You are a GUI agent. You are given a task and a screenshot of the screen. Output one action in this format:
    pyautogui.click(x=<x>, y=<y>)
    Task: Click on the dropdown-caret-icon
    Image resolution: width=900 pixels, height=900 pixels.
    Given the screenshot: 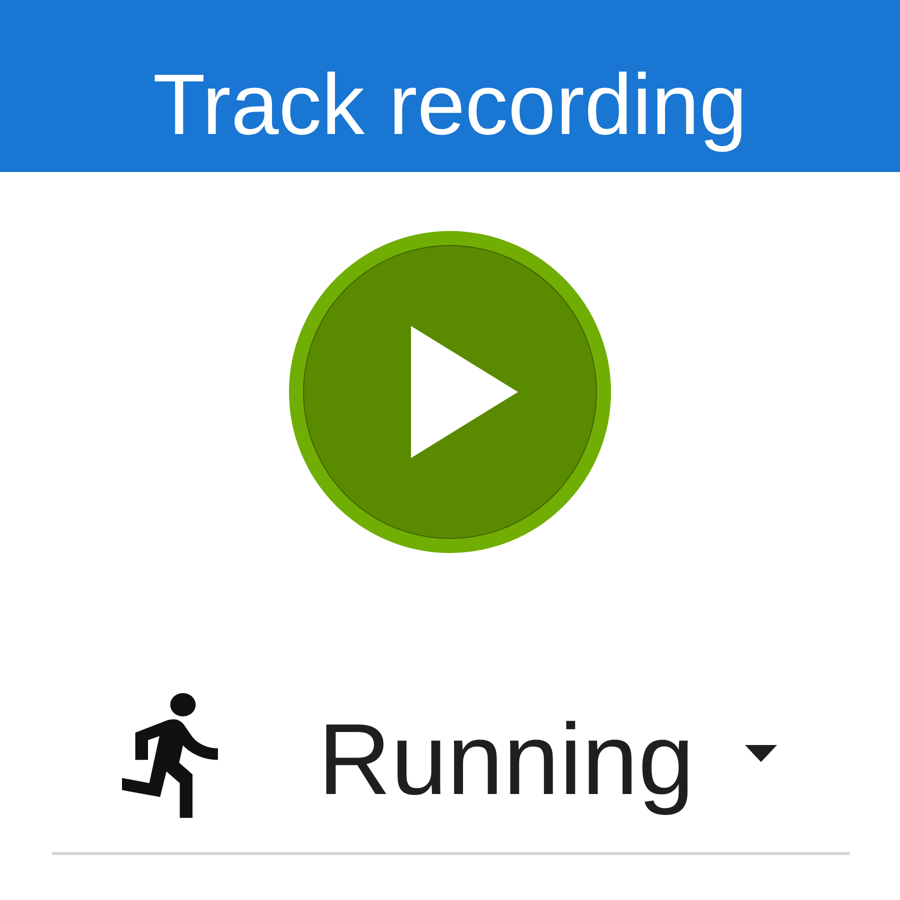 What is the action you would take?
    pyautogui.click(x=761, y=753)
    